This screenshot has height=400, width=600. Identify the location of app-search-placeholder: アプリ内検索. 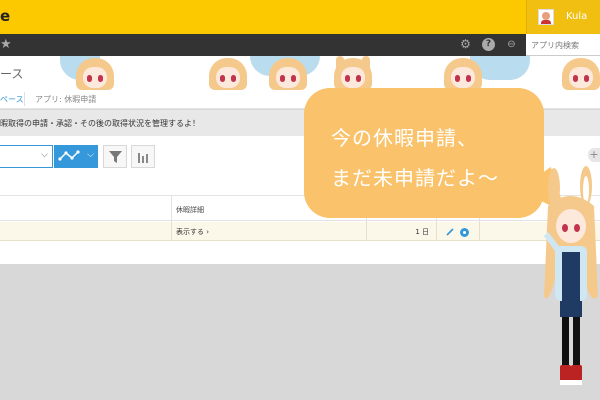
(555, 45).